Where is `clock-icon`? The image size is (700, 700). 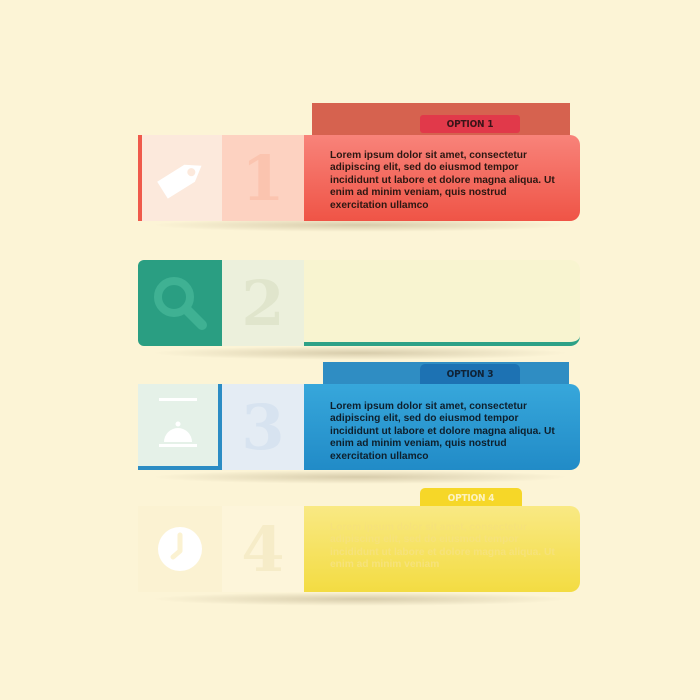
clock-icon is located at coordinates (180, 549).